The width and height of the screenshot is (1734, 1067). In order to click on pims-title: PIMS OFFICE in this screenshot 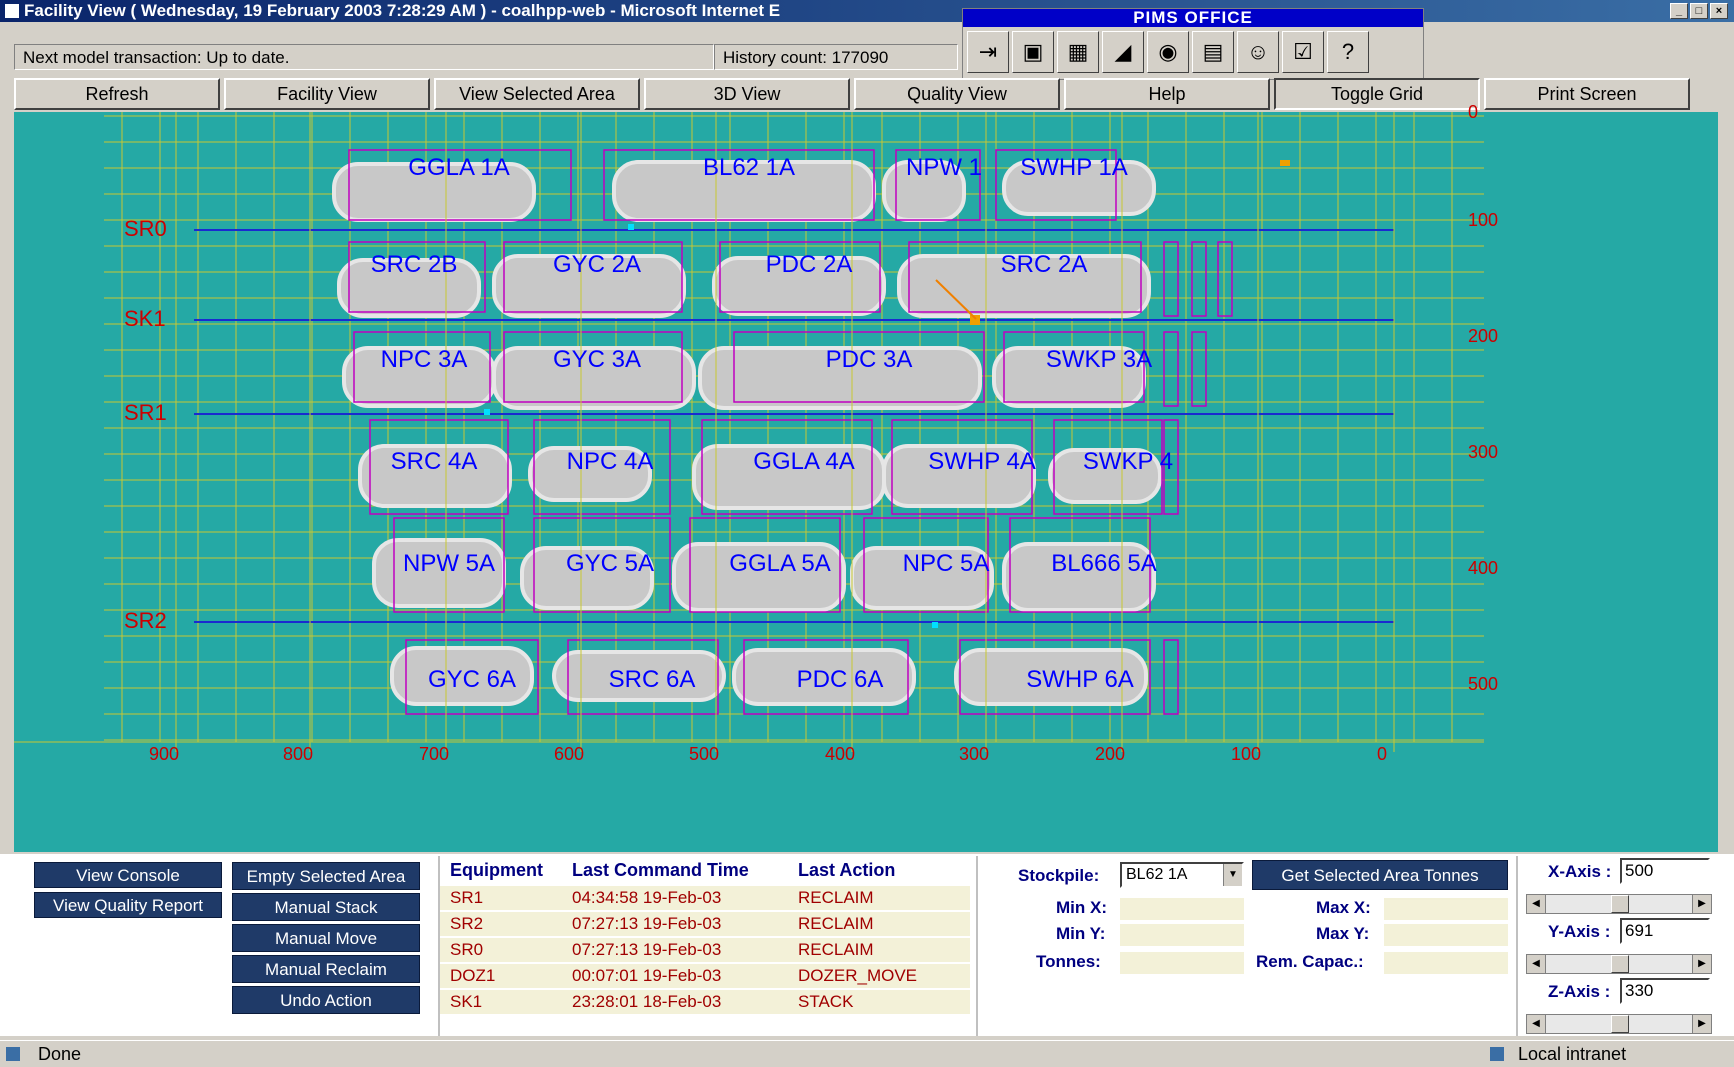, I will do `click(1193, 18)`.